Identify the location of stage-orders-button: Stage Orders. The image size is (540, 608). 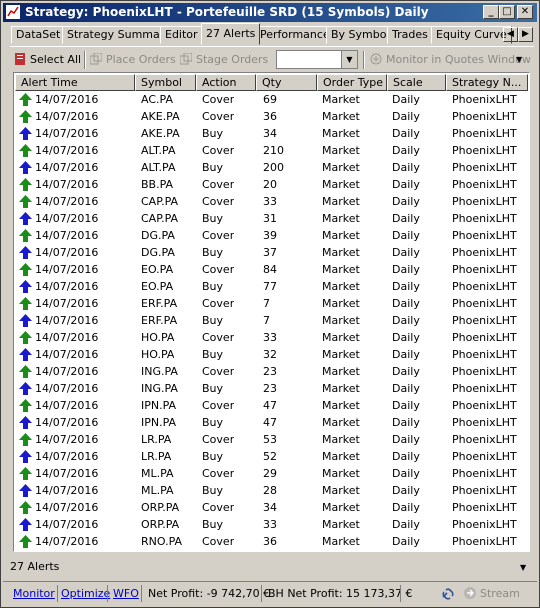
(224, 60).